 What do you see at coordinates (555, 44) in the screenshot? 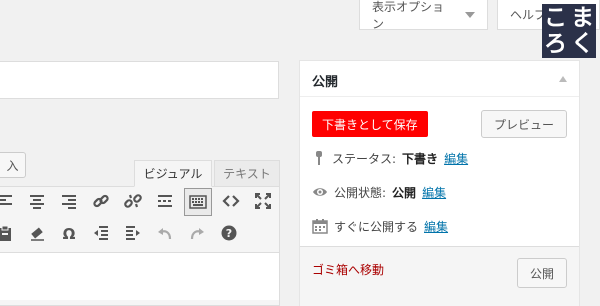
I see `brand-char: ろ` at bounding box center [555, 44].